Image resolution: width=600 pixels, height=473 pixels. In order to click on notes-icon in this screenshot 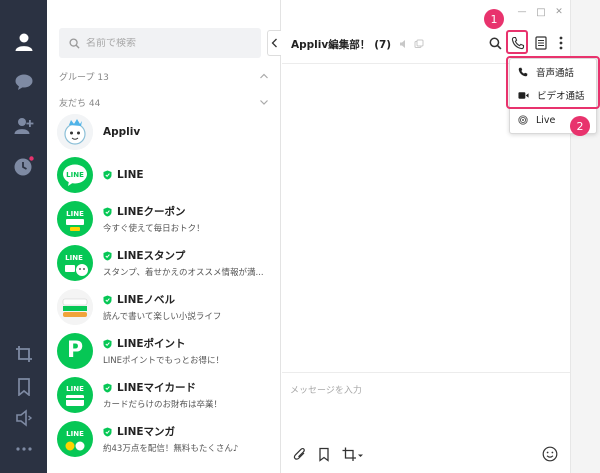, I will do `click(541, 43)`.